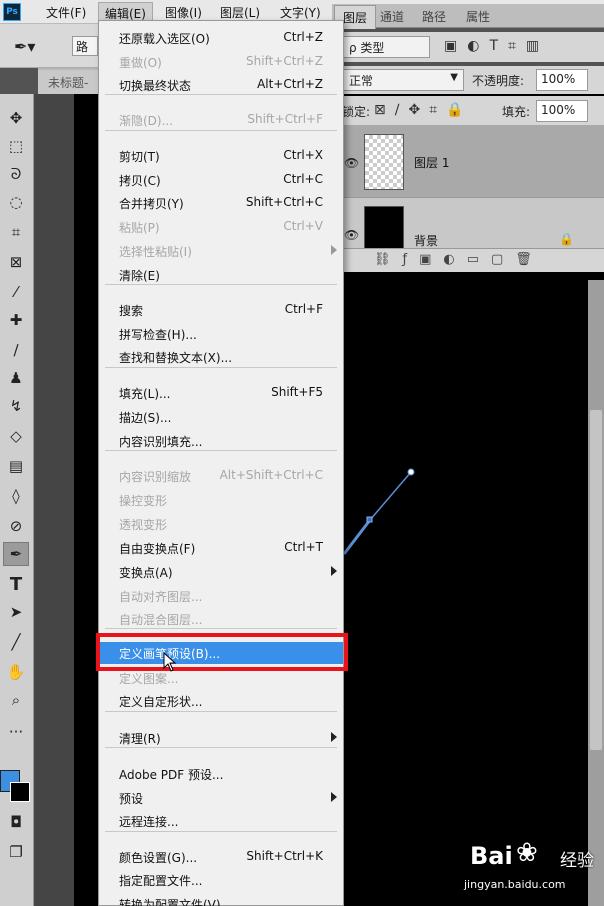 This screenshot has width=604, height=906. I want to click on clone-stamp-tool-icon: ♟, so click(16, 378).